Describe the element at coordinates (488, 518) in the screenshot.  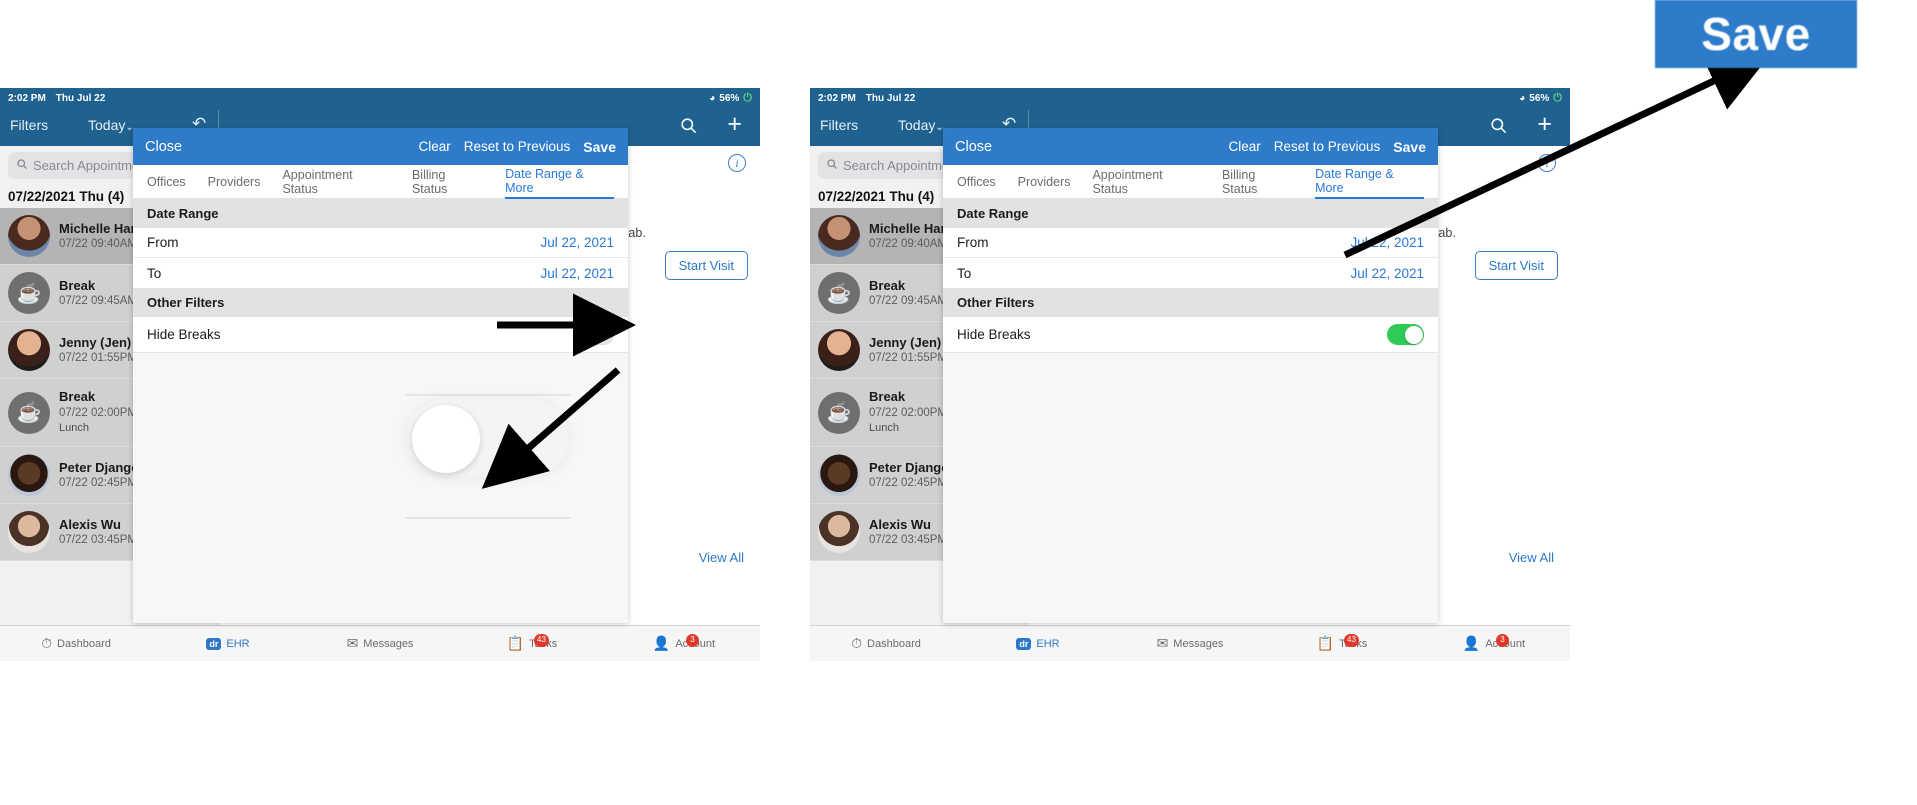
I see `ghost-toggle-line-bottom` at that location.